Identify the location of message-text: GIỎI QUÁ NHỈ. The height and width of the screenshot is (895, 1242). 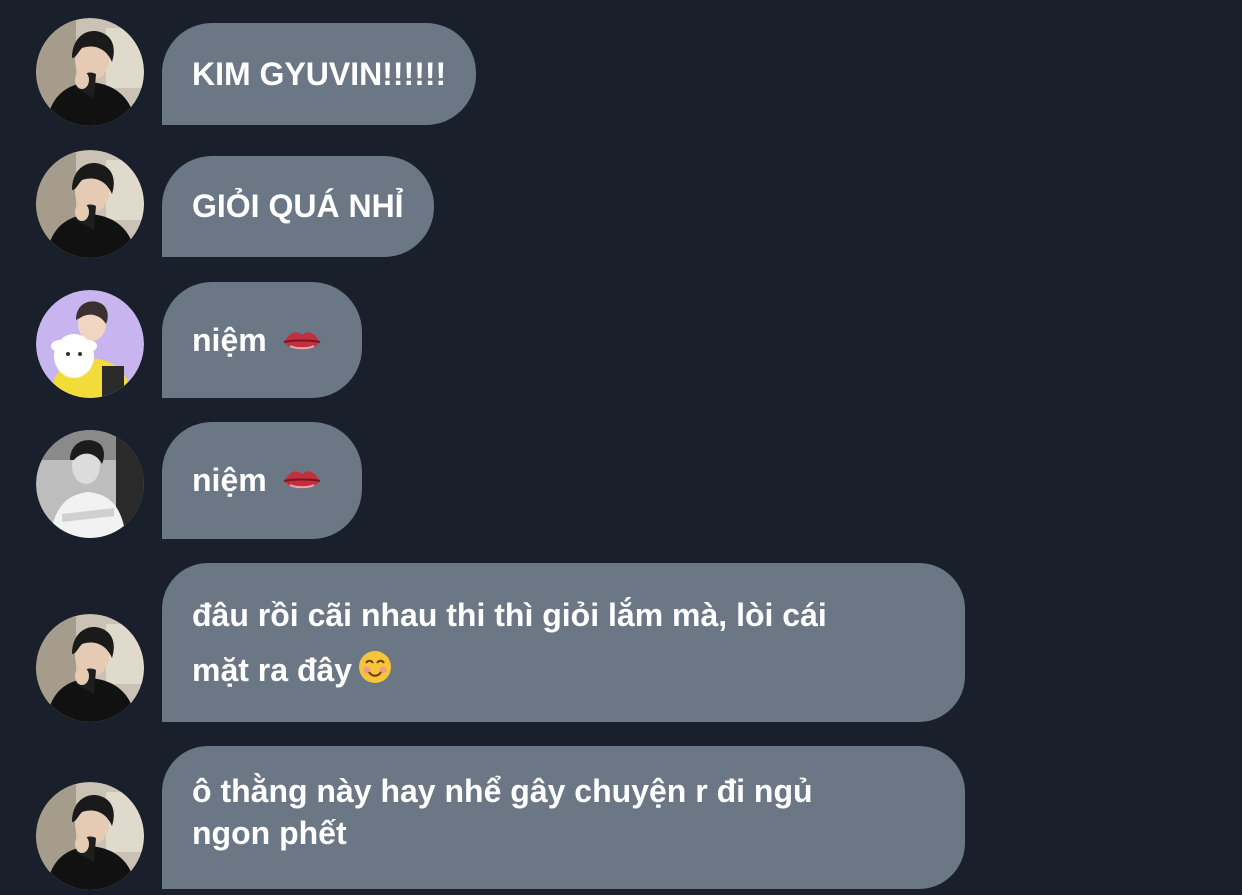
(298, 206).